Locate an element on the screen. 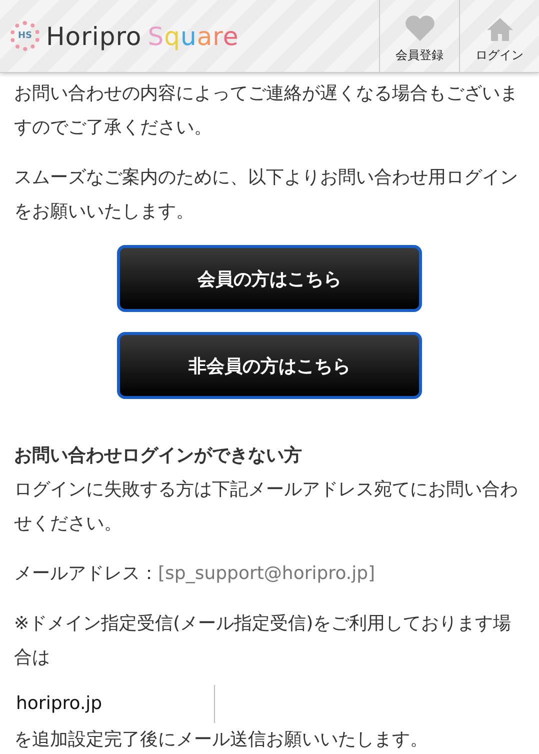 The image size is (539, 754). logo-accent-text: Square is located at coordinates (193, 36).